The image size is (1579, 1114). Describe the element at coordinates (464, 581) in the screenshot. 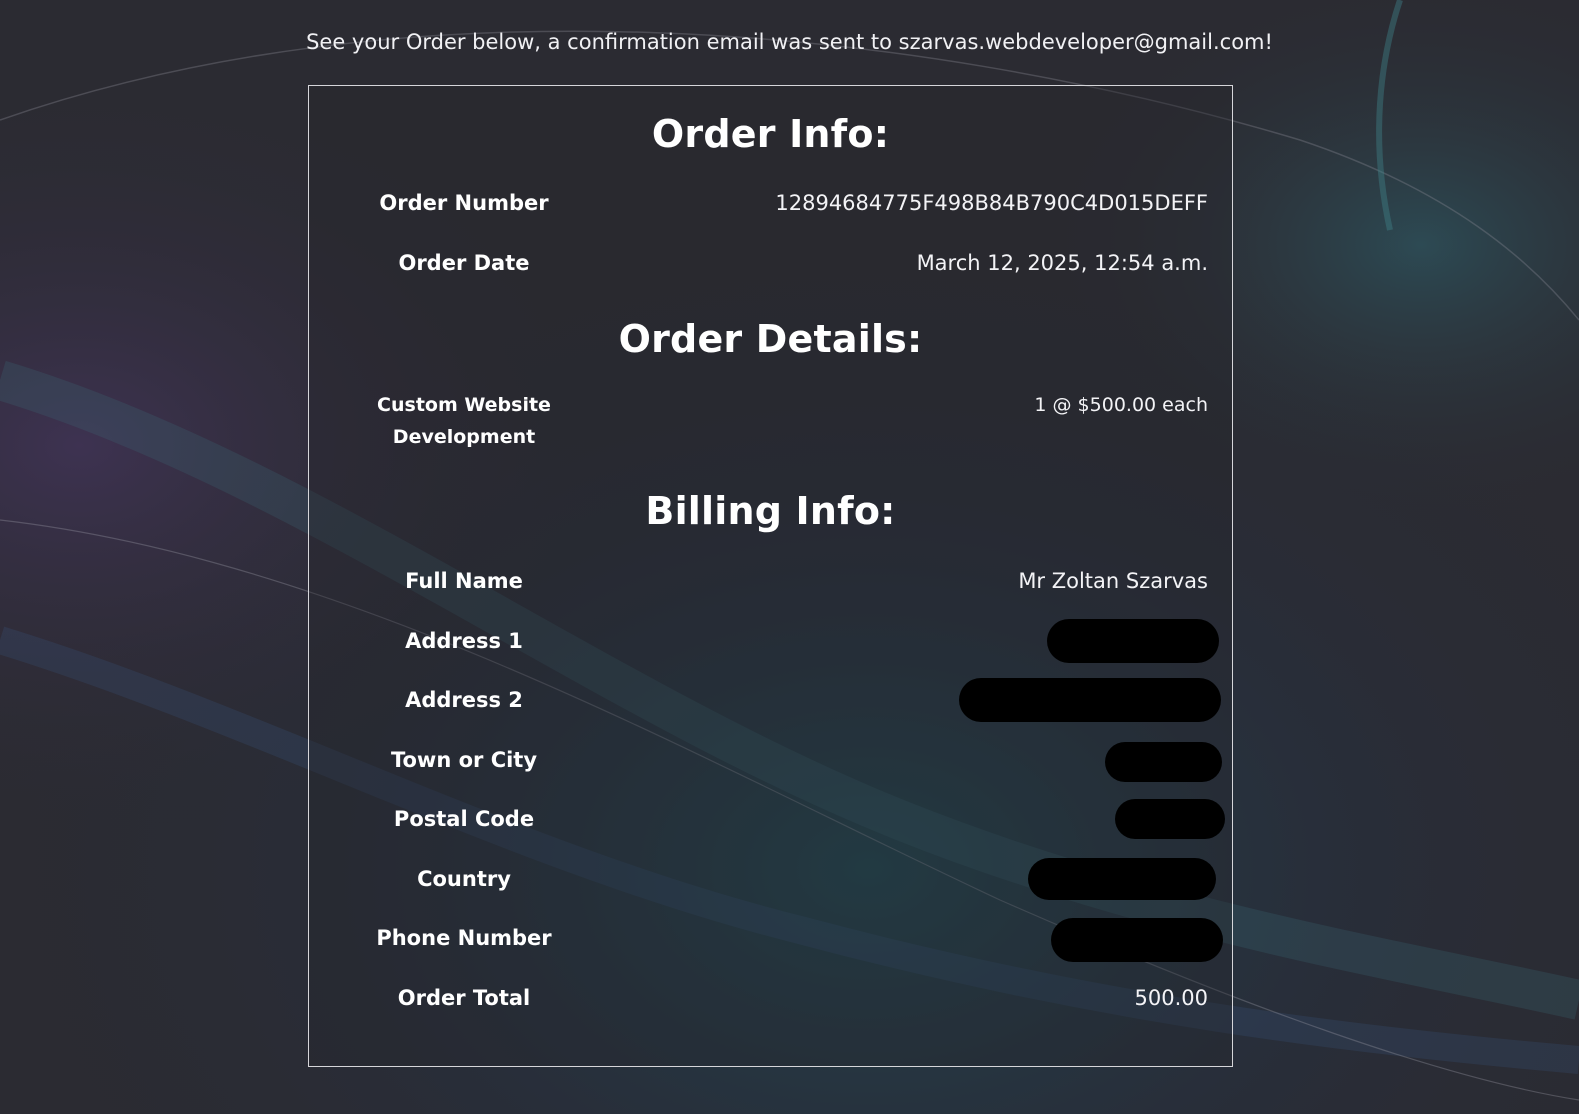

I see `full-name-label: Full Name` at that location.